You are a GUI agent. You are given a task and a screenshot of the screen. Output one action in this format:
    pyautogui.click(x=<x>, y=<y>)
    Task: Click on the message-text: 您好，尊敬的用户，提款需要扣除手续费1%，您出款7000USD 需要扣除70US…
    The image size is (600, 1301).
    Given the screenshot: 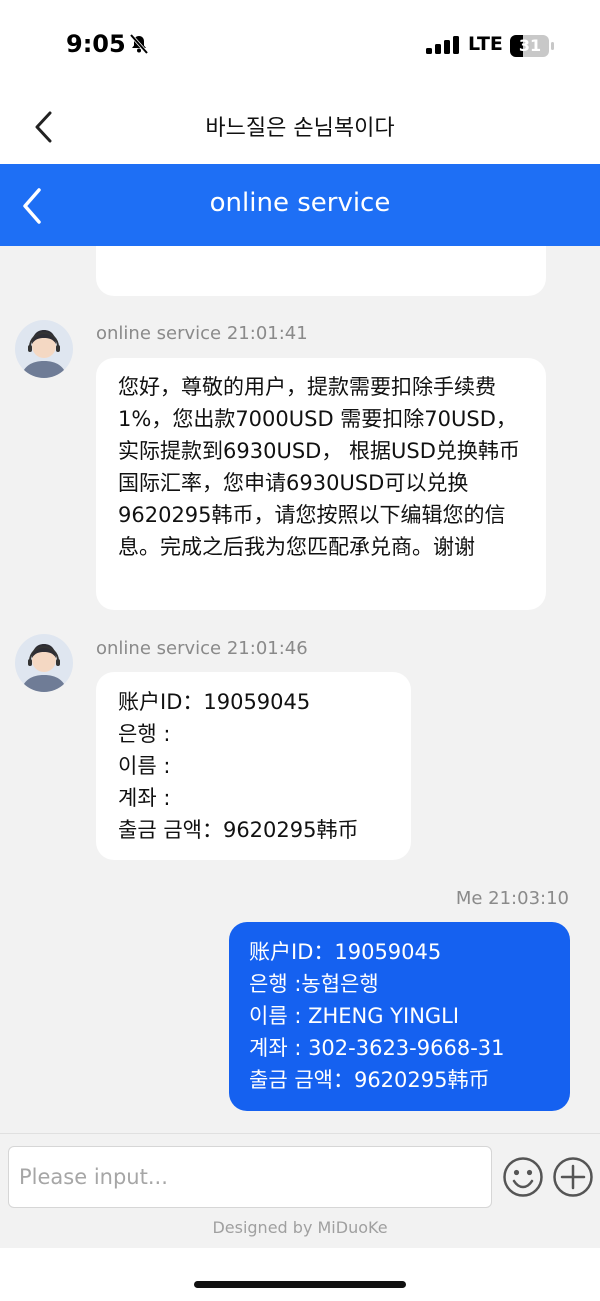 What is the action you would take?
    pyautogui.click(x=319, y=467)
    